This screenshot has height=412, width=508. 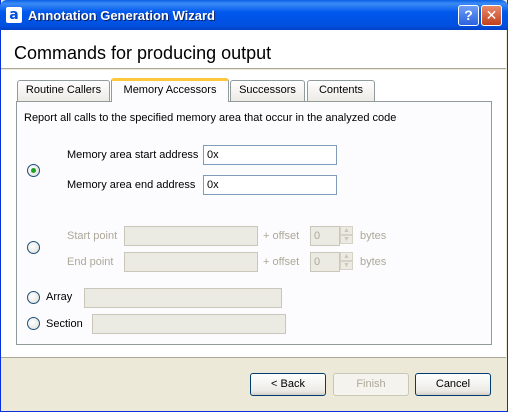 What do you see at coordinates (189, 324) in the screenshot?
I see `section-input` at bounding box center [189, 324].